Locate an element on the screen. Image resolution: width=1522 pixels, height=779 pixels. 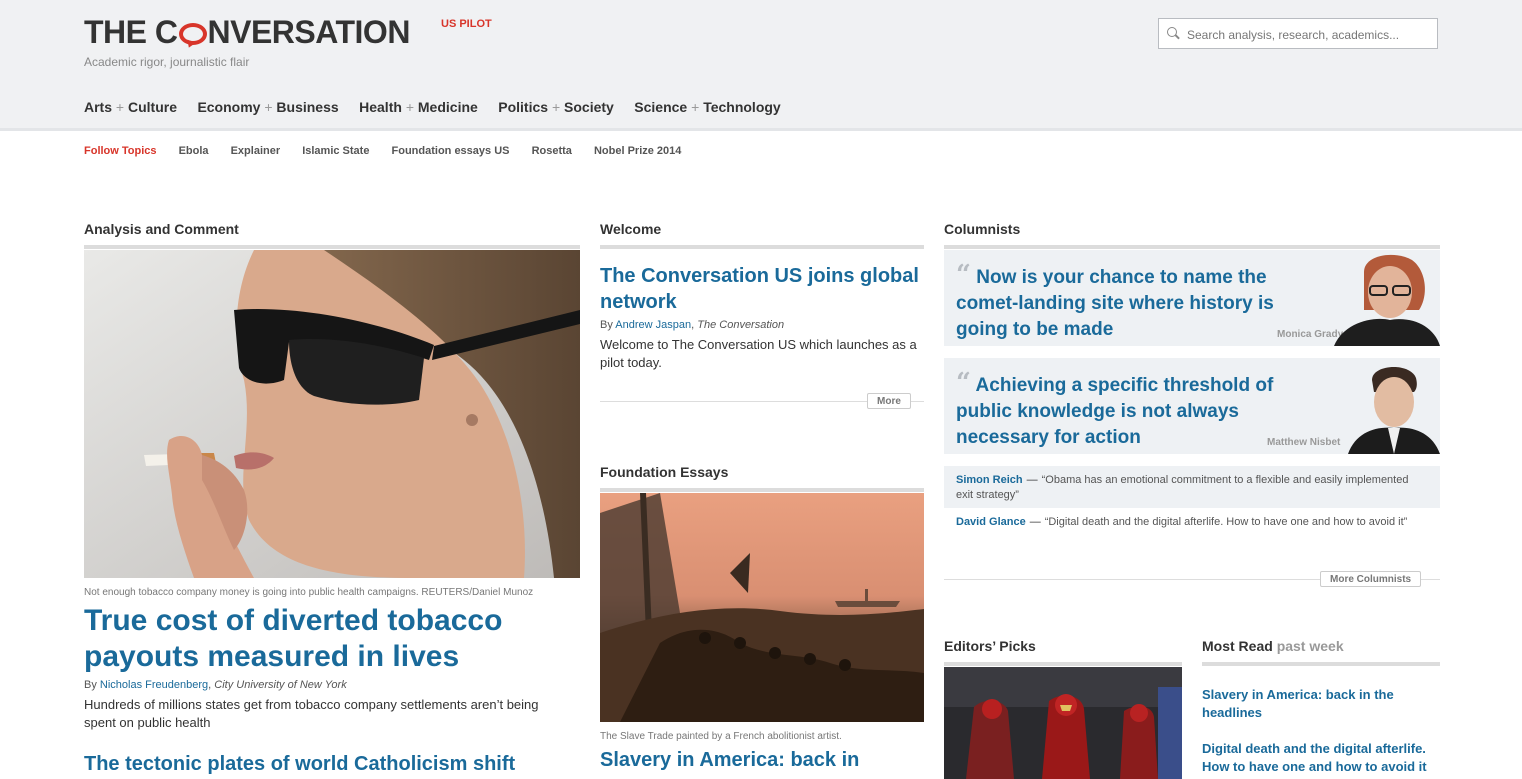
topic-link-foundation-essays: Foundation essays US is located at coordinates (451, 151).